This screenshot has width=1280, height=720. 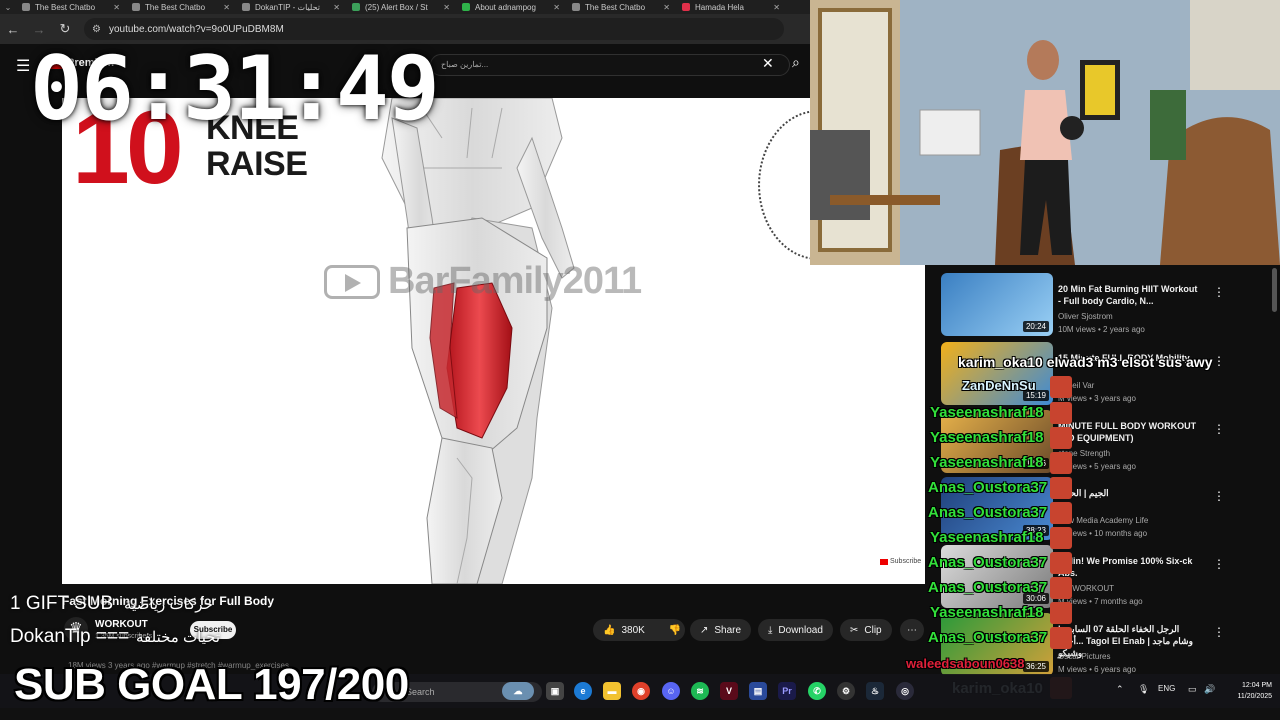 What do you see at coordinates (39, 29) in the screenshot?
I see `forward-arrow-icon: →` at bounding box center [39, 29].